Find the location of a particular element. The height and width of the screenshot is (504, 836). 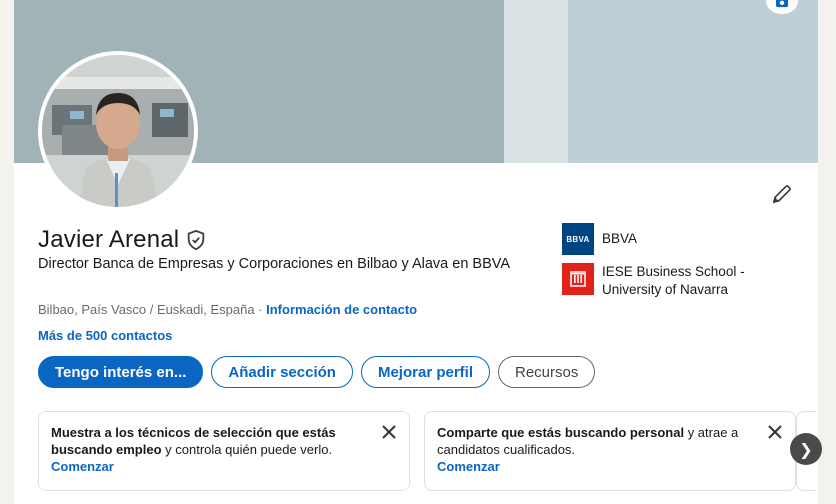

pencil-icon is located at coordinates (781, 194).